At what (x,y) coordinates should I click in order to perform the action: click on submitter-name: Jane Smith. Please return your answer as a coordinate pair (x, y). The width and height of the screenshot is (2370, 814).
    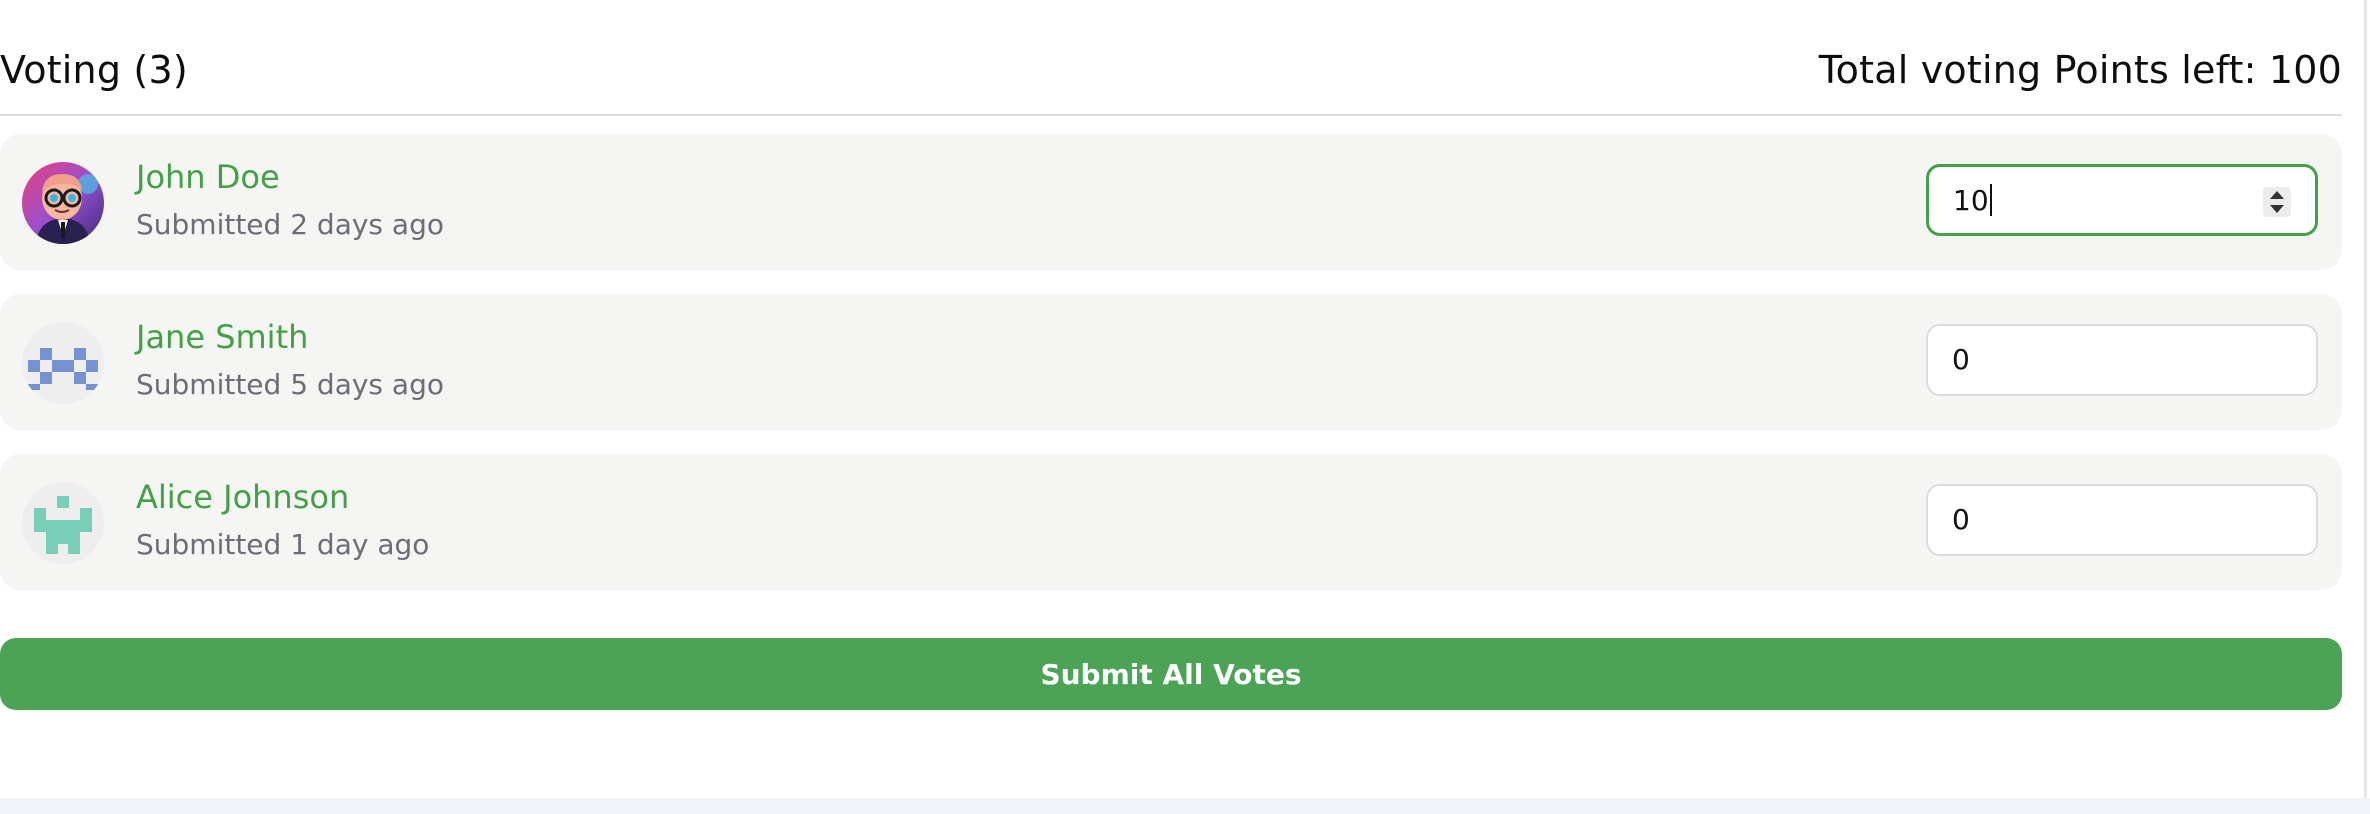
    Looking at the image, I should click on (222, 337).